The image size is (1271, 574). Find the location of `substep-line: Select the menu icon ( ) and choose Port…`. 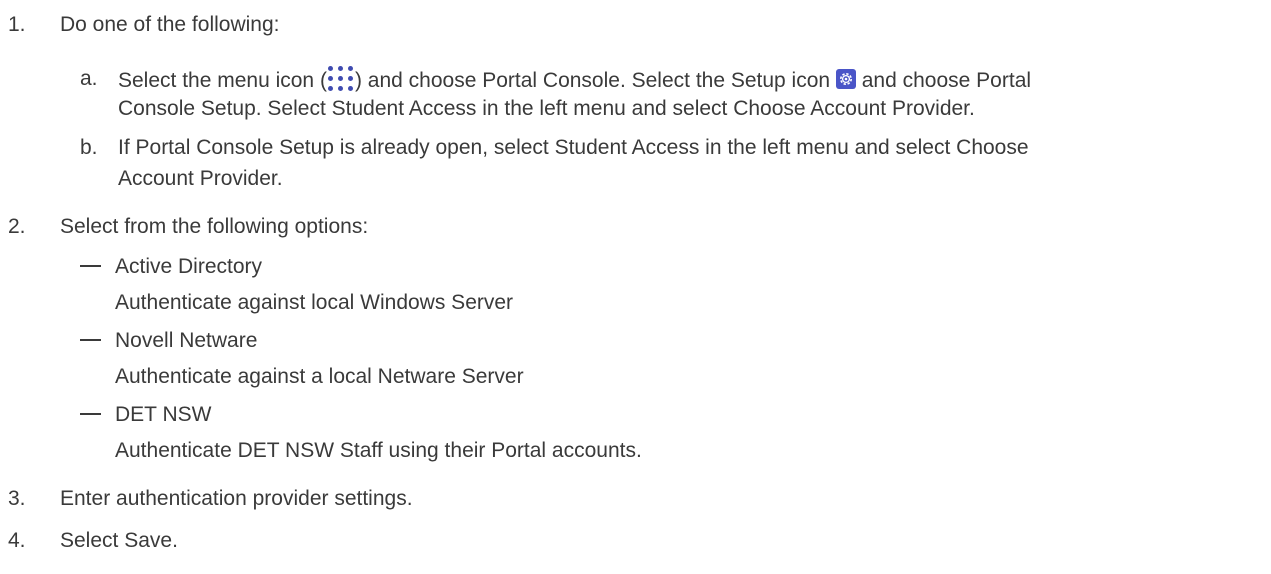

substep-line: Select the menu icon ( ) and choose Port… is located at coordinates (574, 80).